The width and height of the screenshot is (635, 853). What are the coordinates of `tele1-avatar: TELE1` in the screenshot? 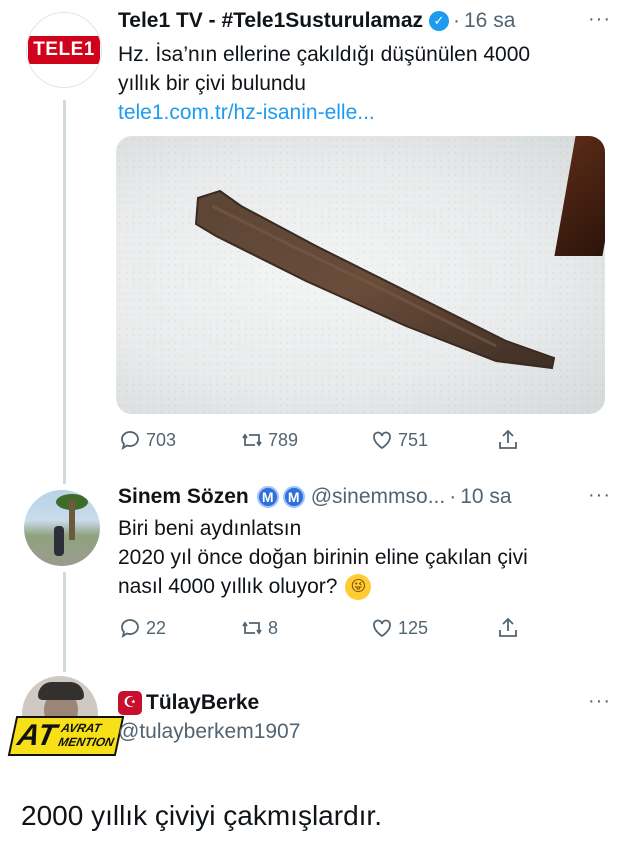 It's located at (64, 50).